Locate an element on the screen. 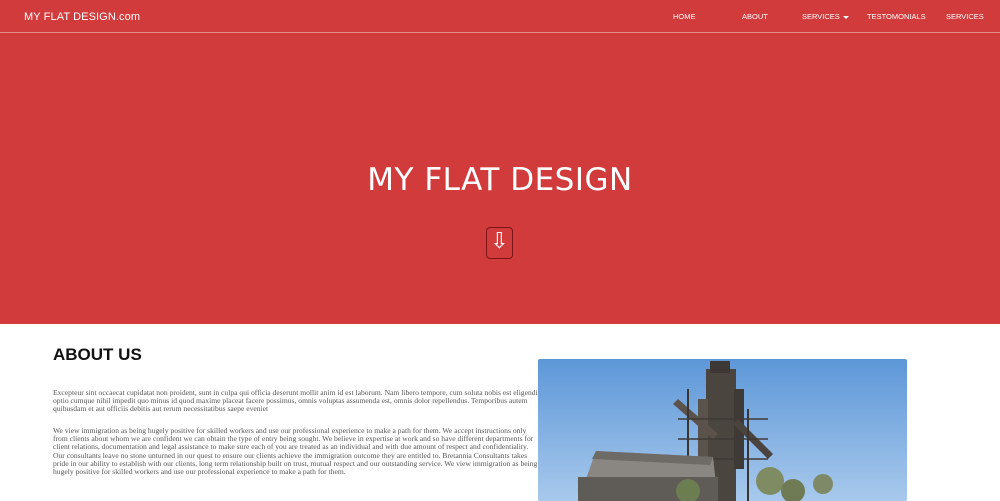 Image resolution: width=1000 pixels, height=501 pixels. arrow-down-icon: ⇩ is located at coordinates (499, 241).